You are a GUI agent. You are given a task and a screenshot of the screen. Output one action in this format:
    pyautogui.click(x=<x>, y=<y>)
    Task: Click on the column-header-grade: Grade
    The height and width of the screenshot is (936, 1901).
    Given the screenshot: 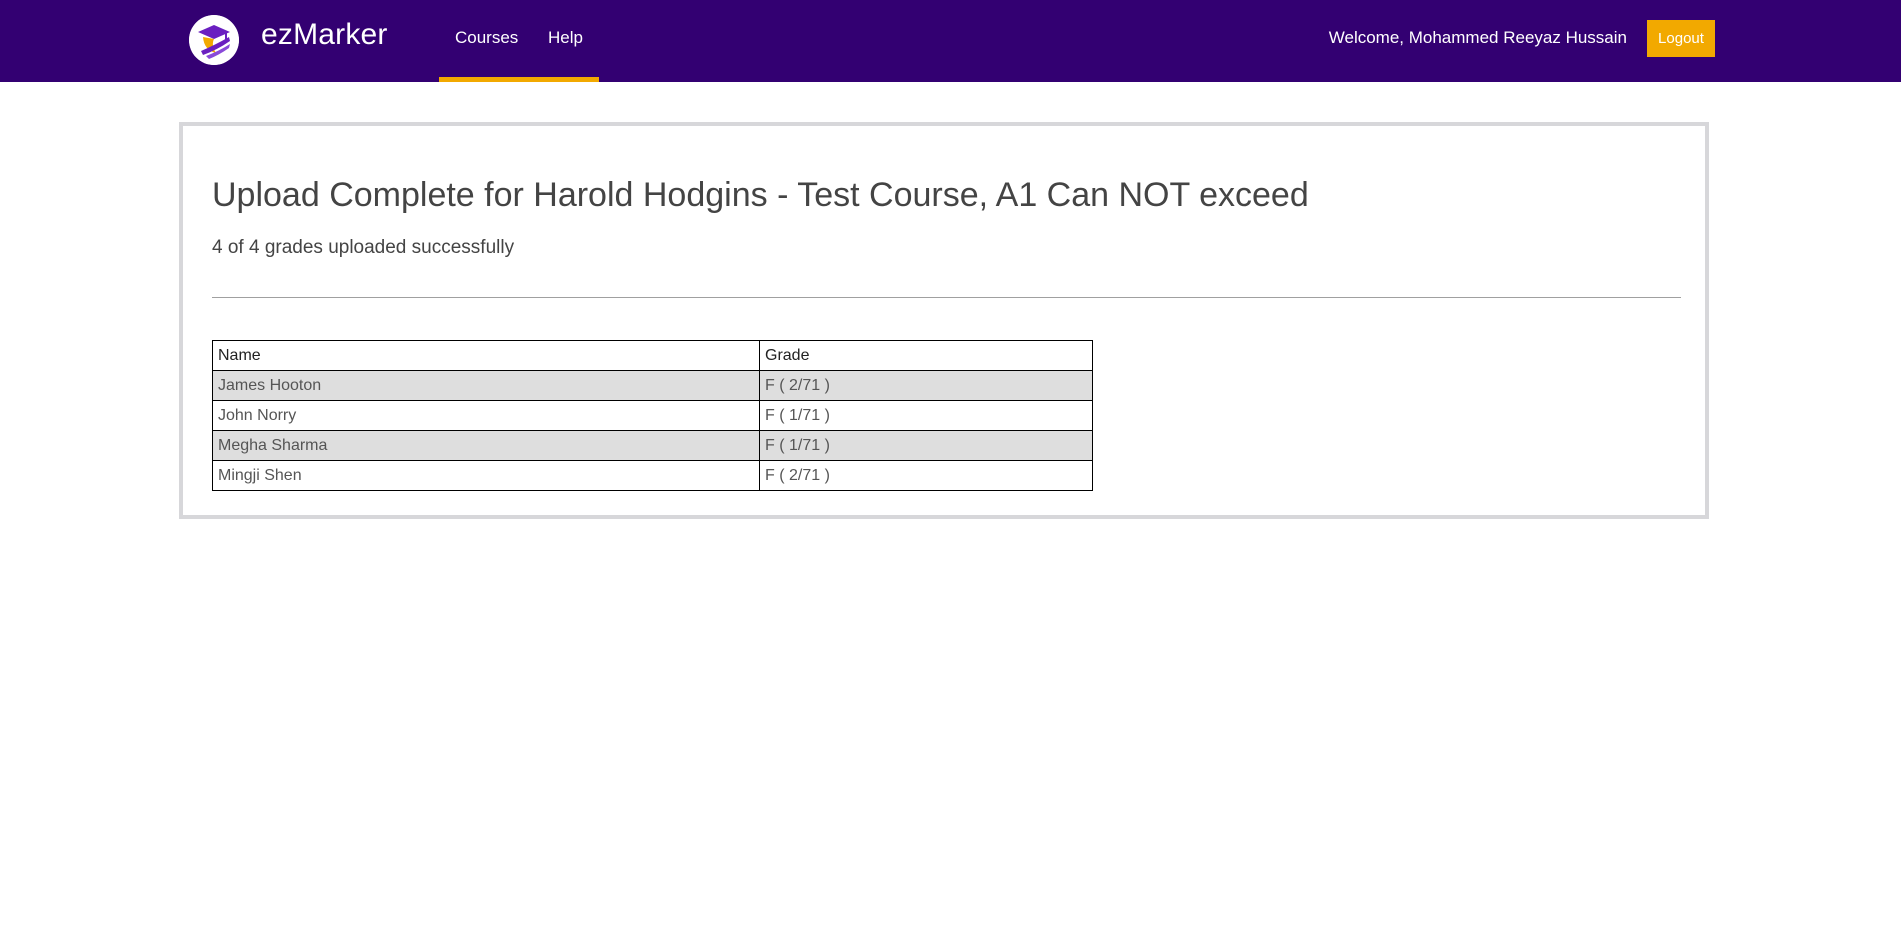 What is the action you would take?
    pyautogui.click(x=926, y=355)
    